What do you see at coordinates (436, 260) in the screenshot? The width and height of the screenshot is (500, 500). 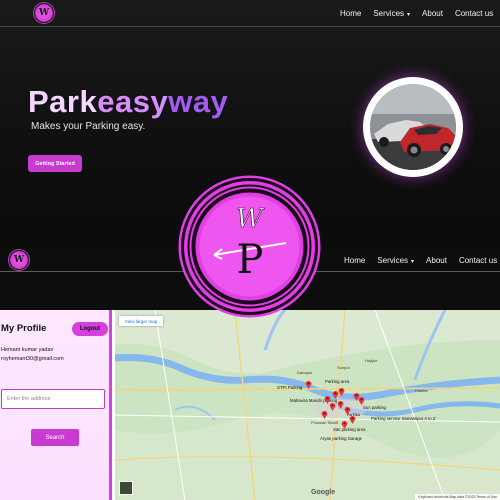 I see `nav2-about: About` at bounding box center [436, 260].